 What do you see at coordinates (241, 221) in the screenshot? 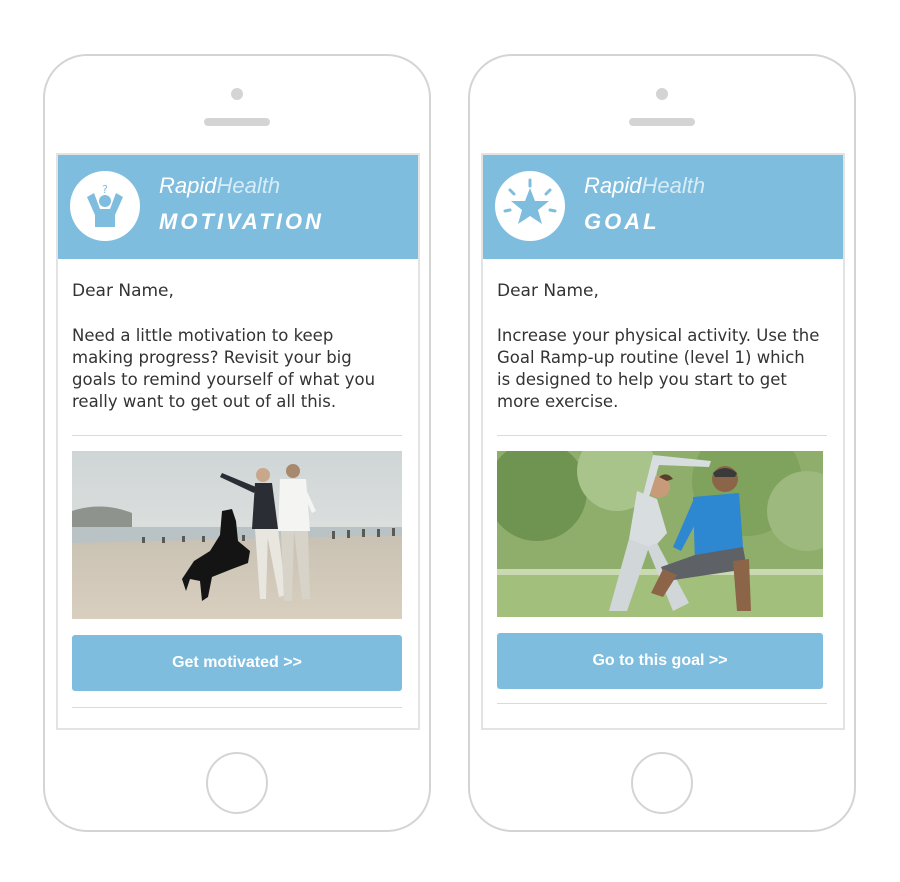
I see `email-category-title: MOTIVATION` at bounding box center [241, 221].